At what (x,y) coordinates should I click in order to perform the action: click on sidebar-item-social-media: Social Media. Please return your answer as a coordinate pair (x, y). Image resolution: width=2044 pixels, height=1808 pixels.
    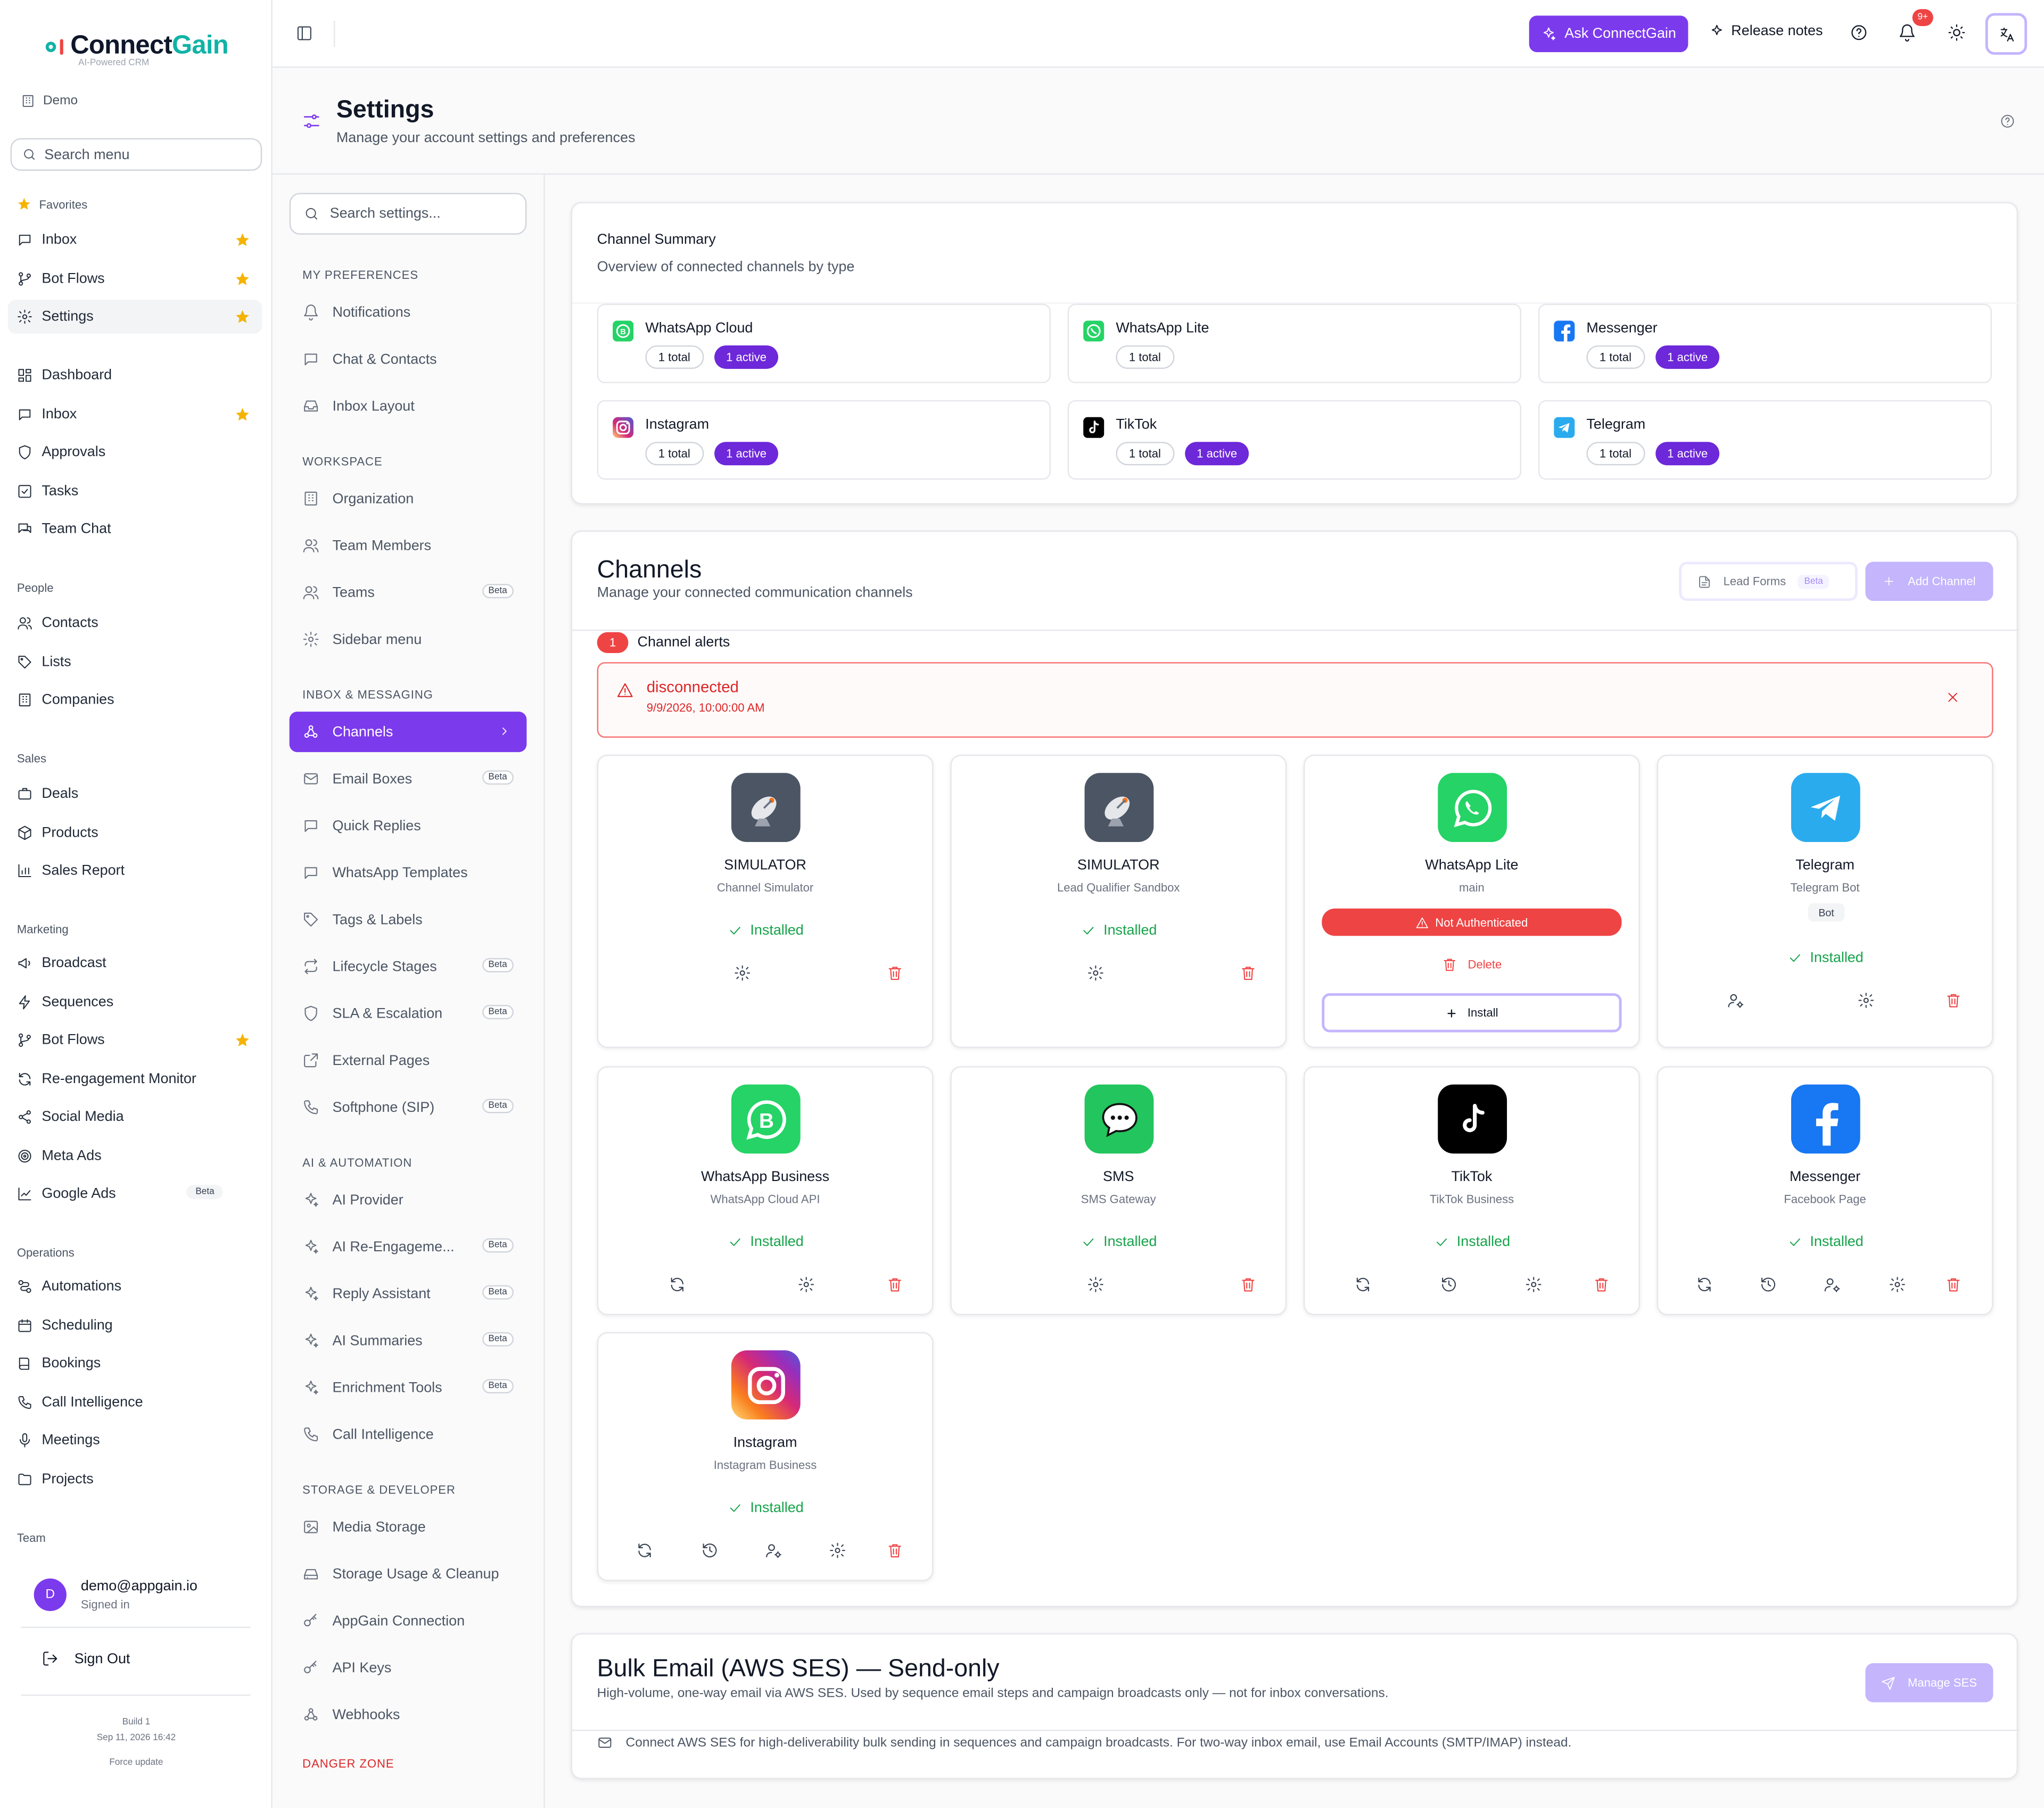
    Looking at the image, I should click on (135, 1117).